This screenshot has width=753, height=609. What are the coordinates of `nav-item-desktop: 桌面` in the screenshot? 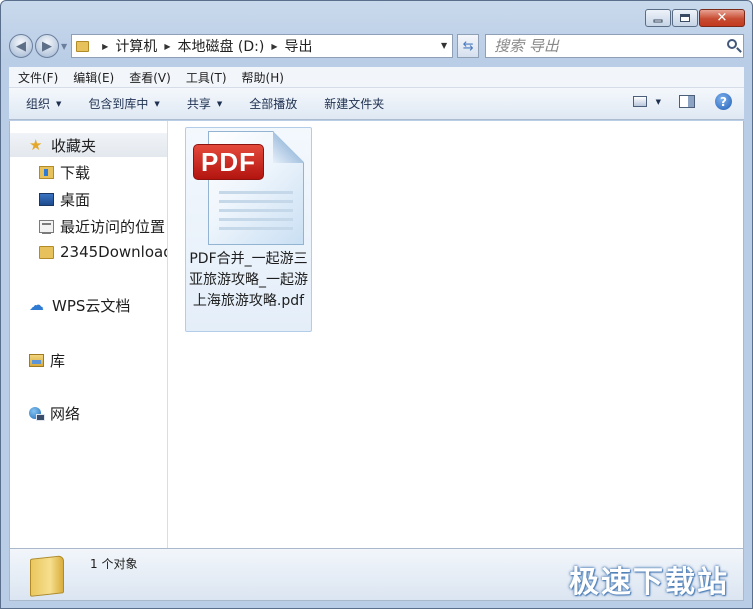 It's located at (64, 199).